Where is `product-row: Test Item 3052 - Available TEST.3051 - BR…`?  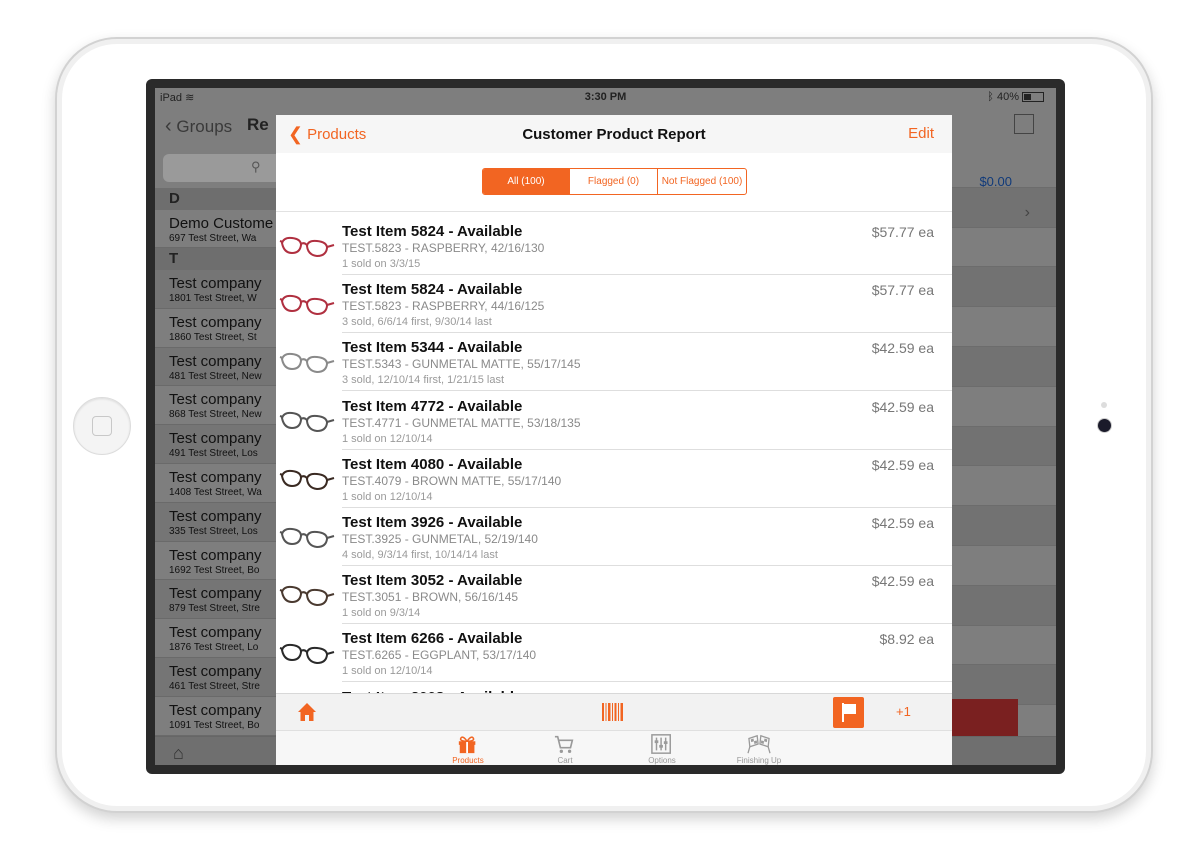 product-row: Test Item 3052 - Available TEST.3051 - BR… is located at coordinates (614, 595).